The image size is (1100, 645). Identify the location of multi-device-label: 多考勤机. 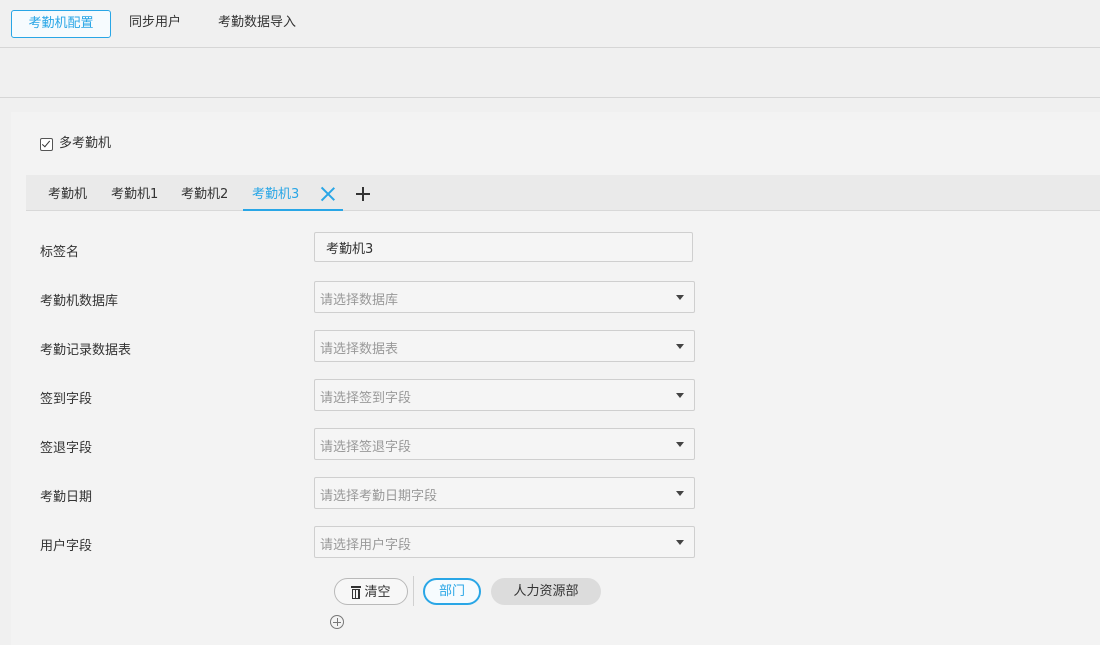
(85, 143).